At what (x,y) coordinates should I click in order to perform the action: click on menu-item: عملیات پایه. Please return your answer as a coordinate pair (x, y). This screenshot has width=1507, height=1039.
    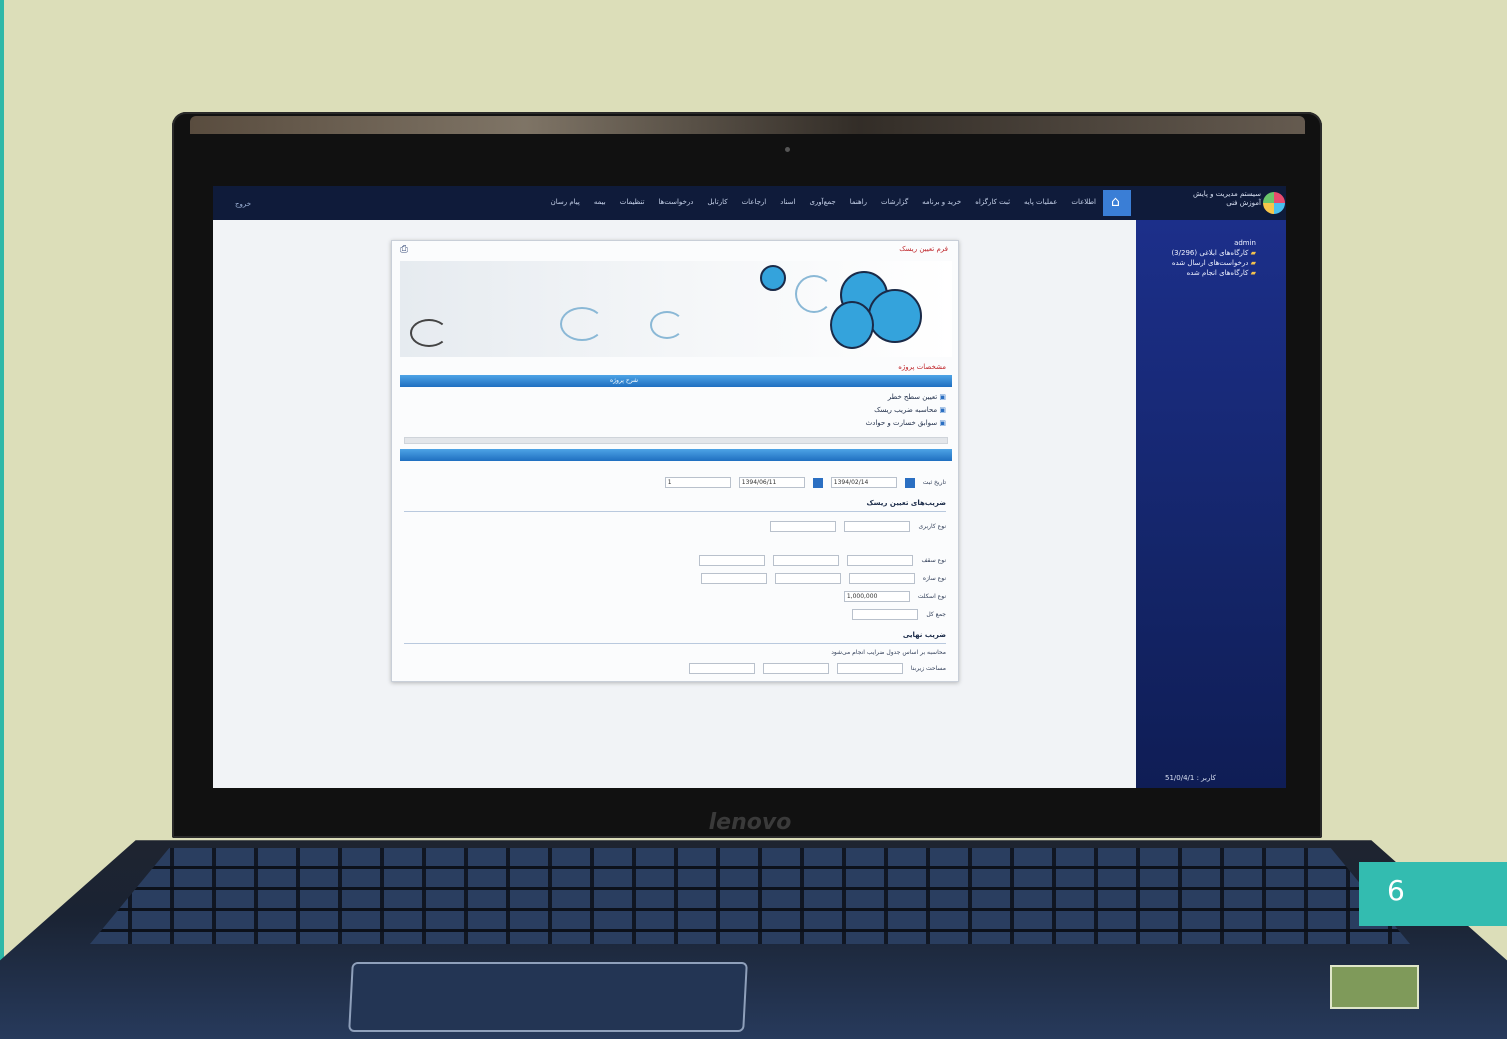
    Looking at the image, I should click on (1040, 202).